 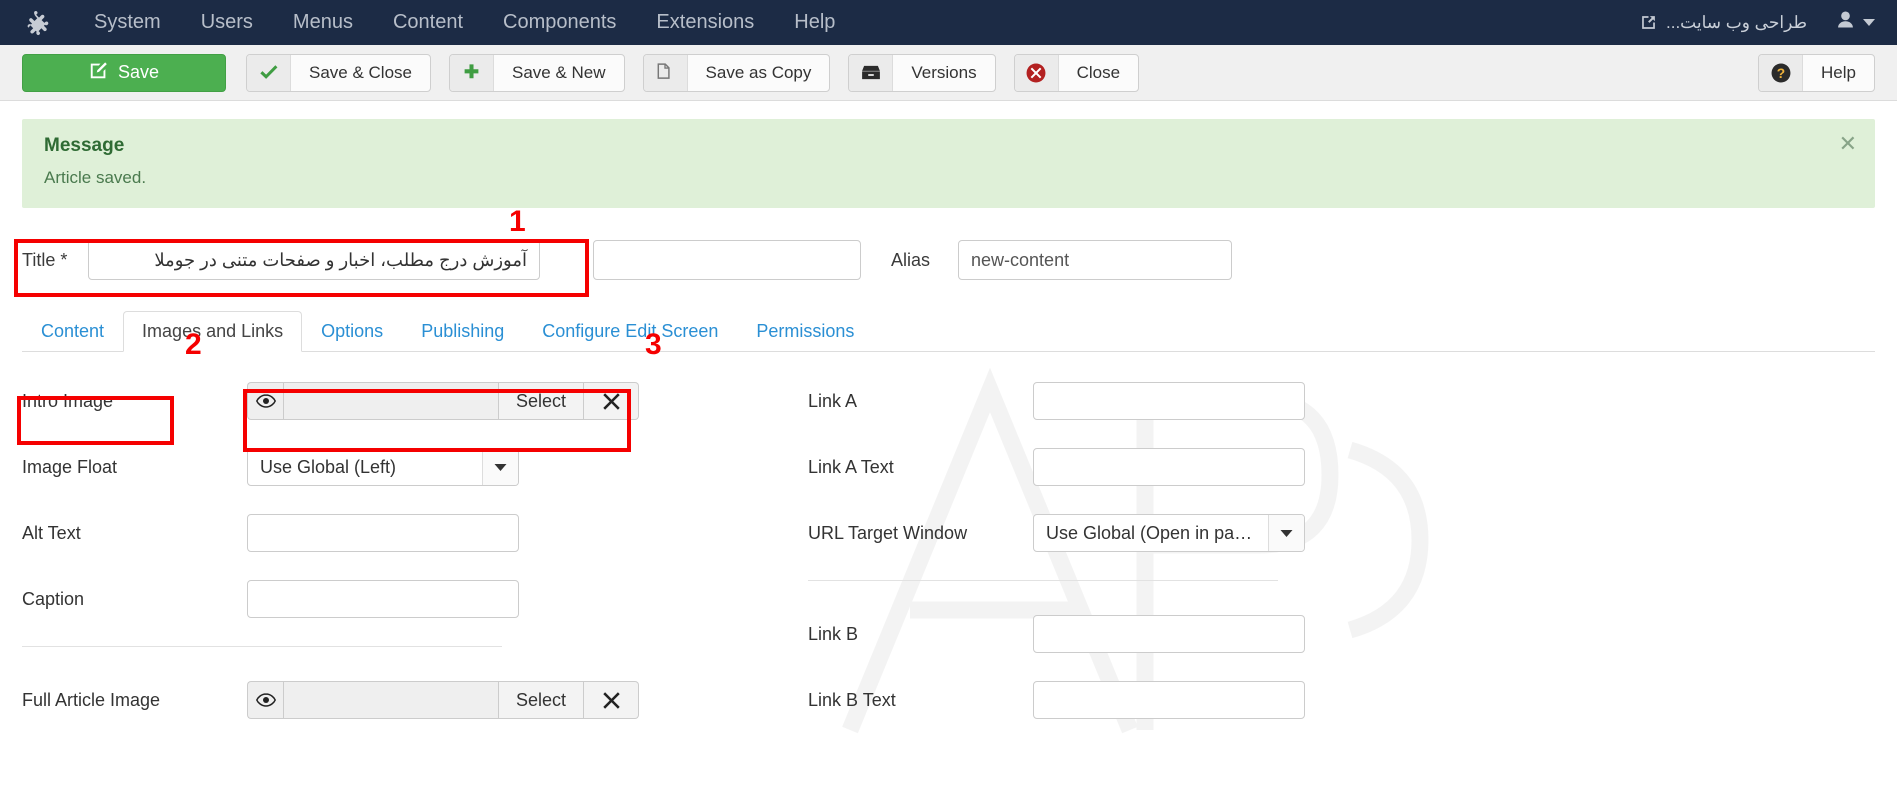 What do you see at coordinates (70, 466) in the screenshot?
I see `image-float-label: Image Float` at bounding box center [70, 466].